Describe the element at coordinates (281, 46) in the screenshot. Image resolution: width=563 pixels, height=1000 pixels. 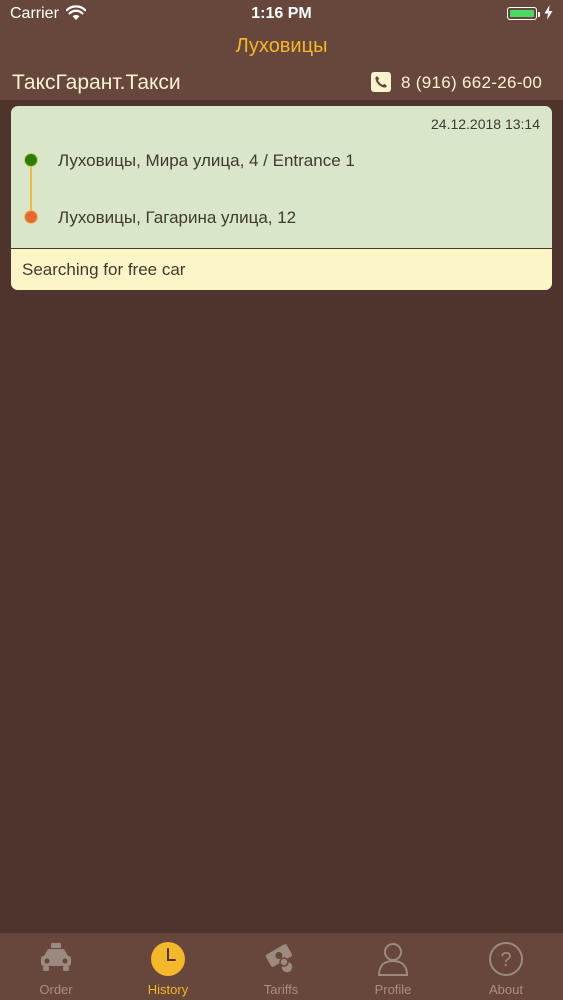
I see `city-title: Луховицы` at that location.